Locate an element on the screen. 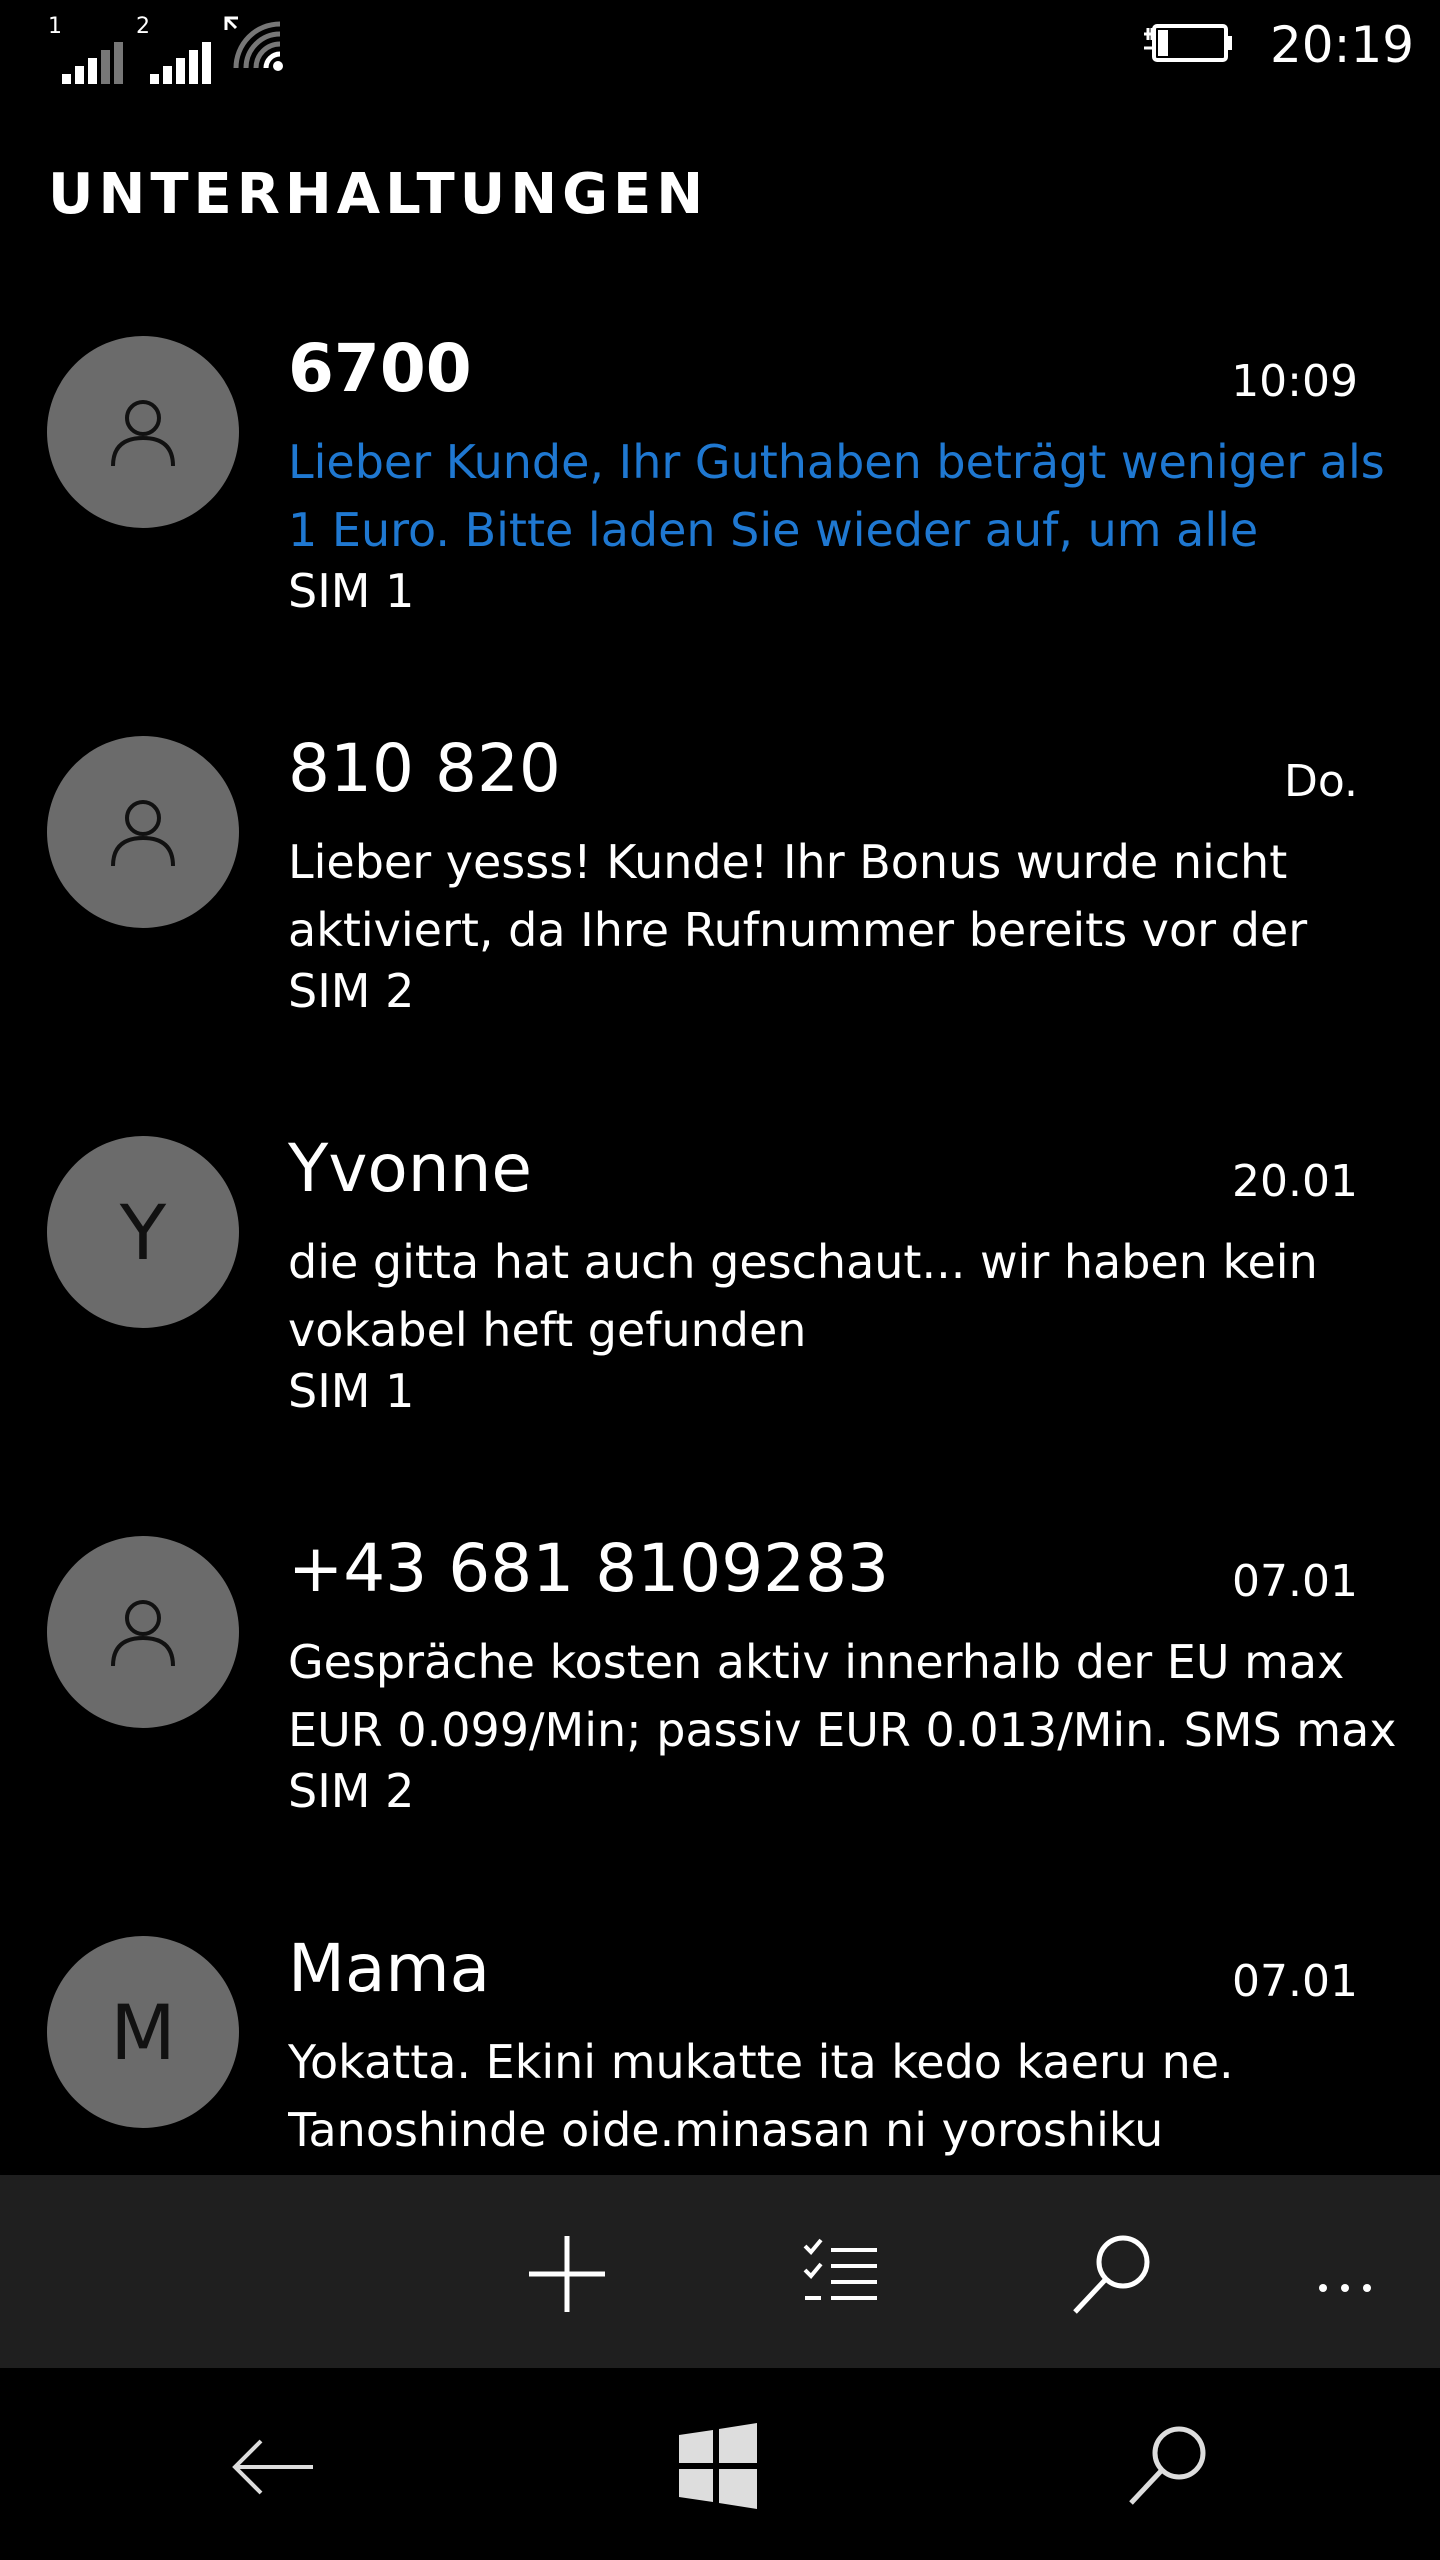 Image resolution: width=1440 pixels, height=2560 pixels. avatar-initial: Y is located at coordinates (143, 1232).